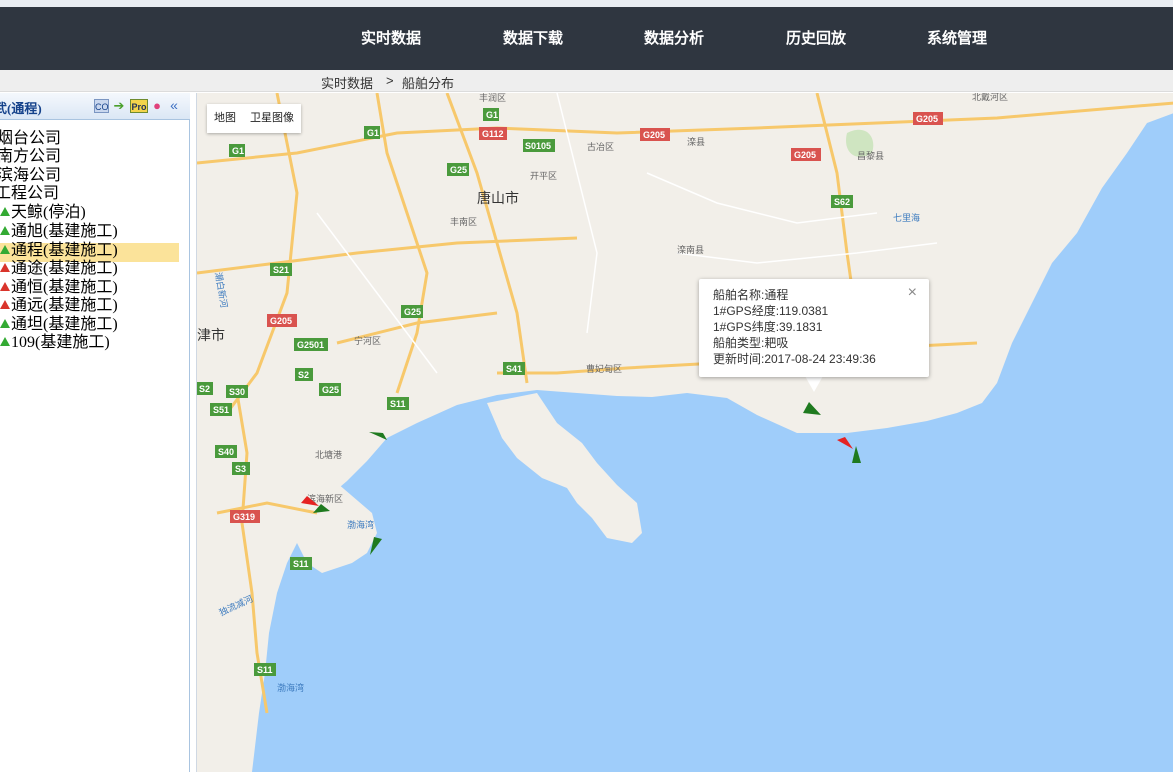  What do you see at coordinates (538, 146) in the screenshot?
I see `svg-text: S0105` at bounding box center [538, 146].